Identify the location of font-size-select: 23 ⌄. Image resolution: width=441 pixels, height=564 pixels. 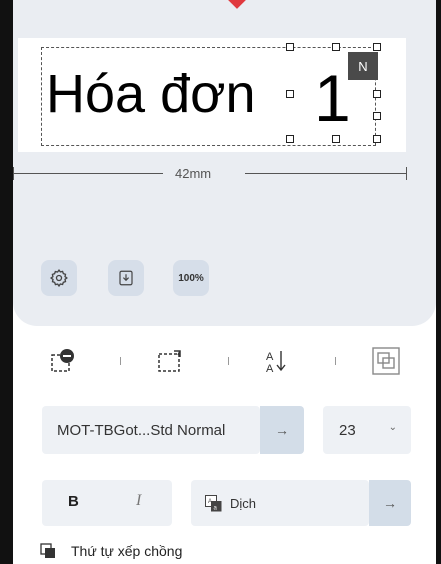
(367, 430).